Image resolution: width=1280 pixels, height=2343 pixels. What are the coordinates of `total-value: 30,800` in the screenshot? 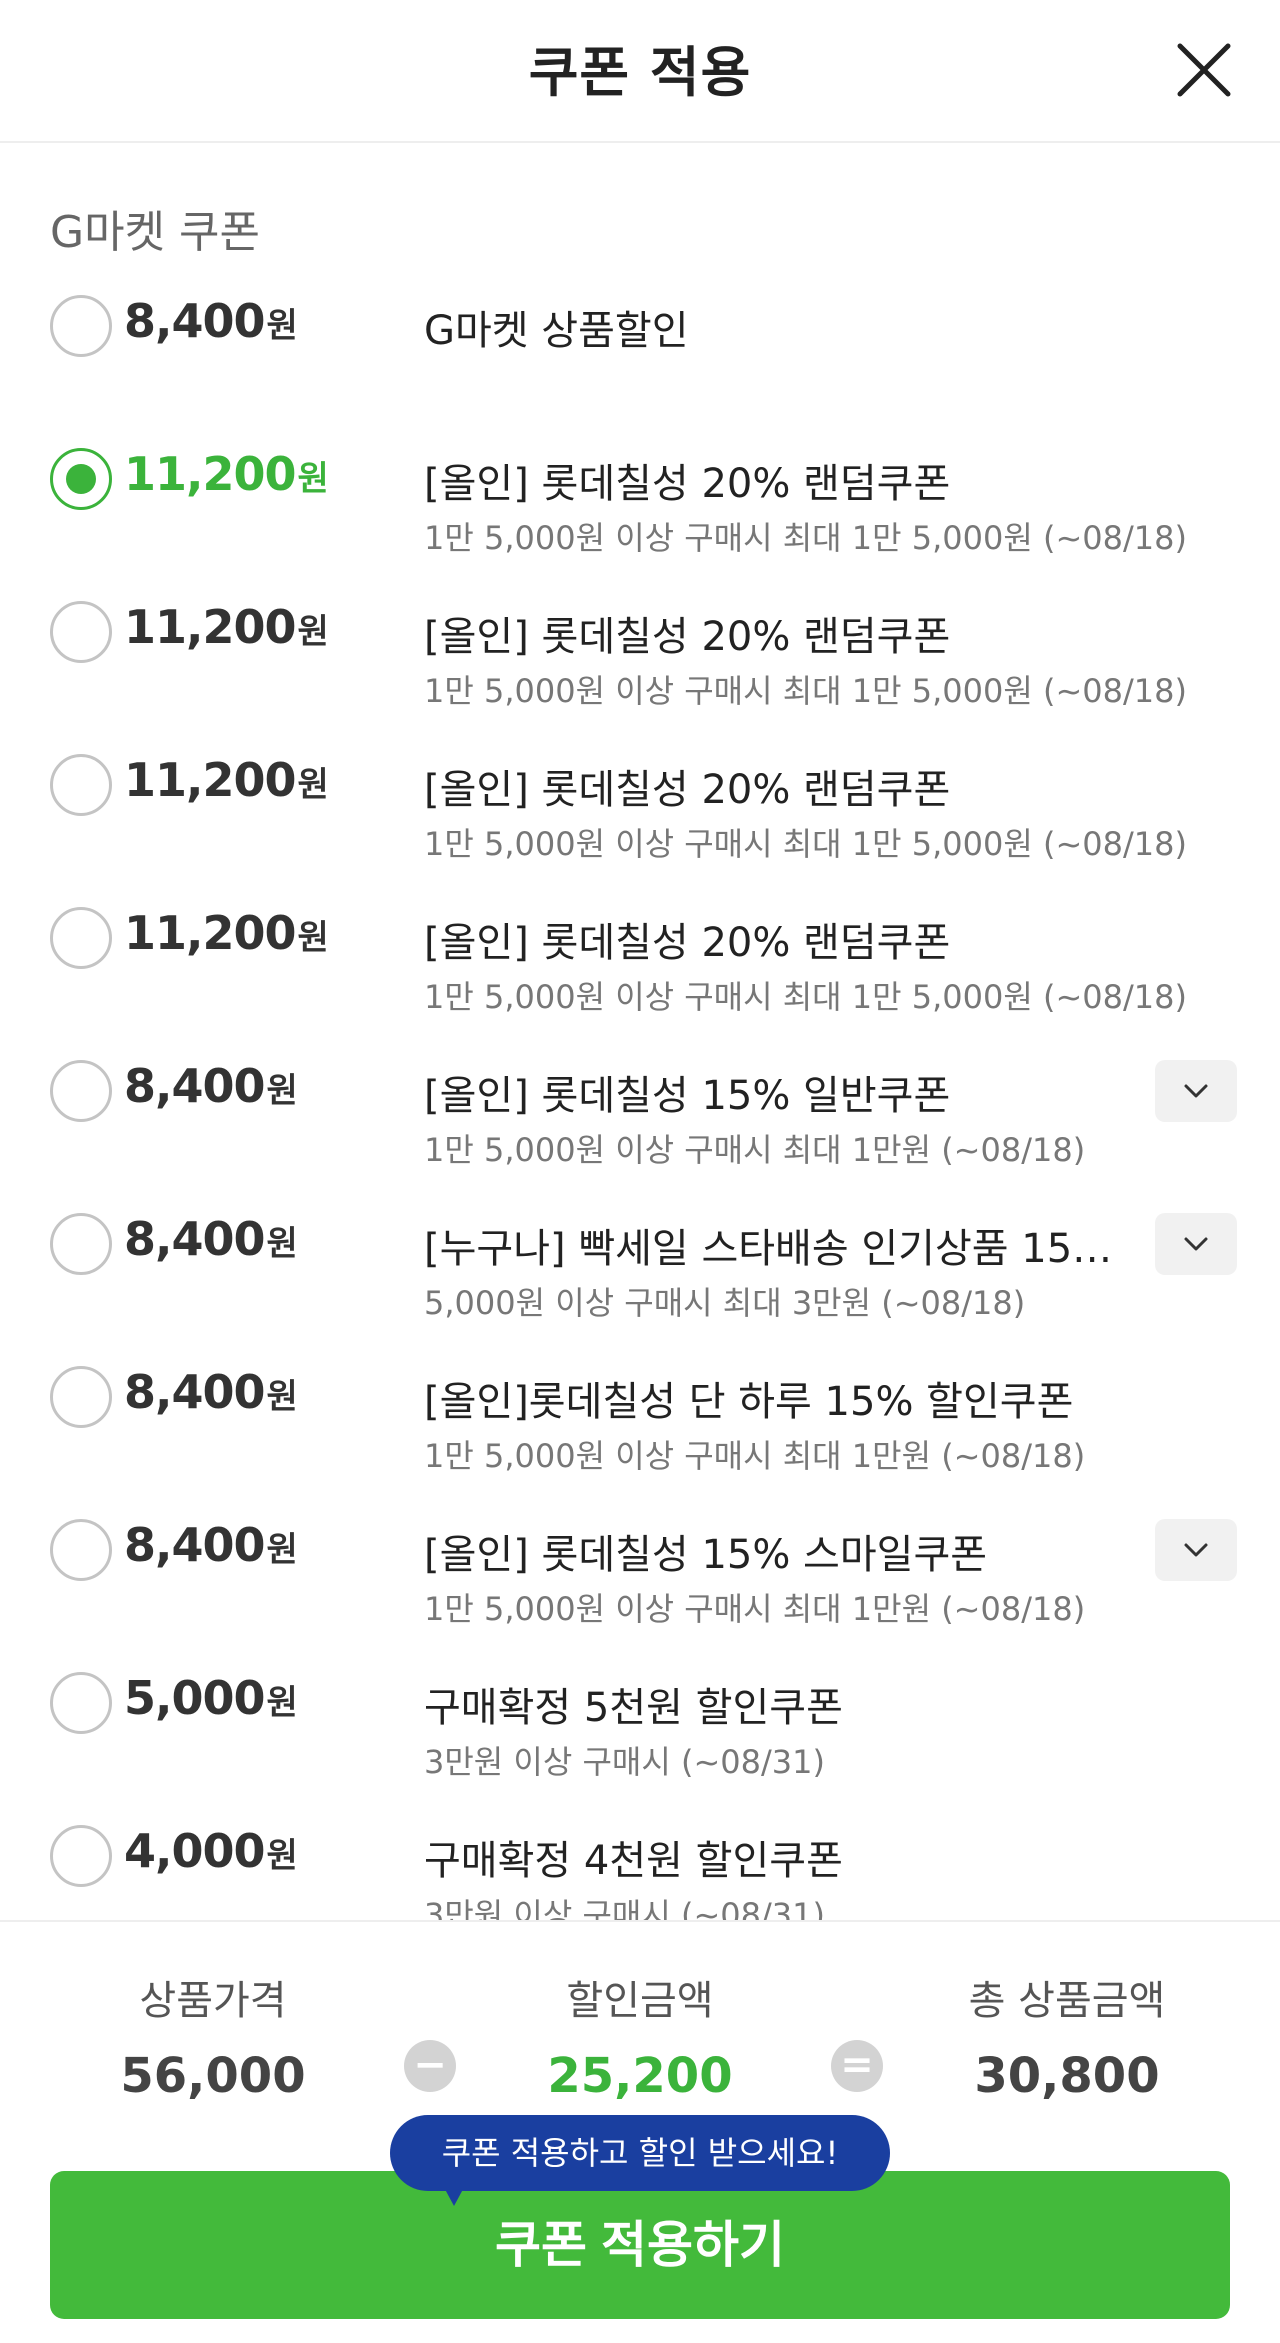 It's located at (1067, 2076).